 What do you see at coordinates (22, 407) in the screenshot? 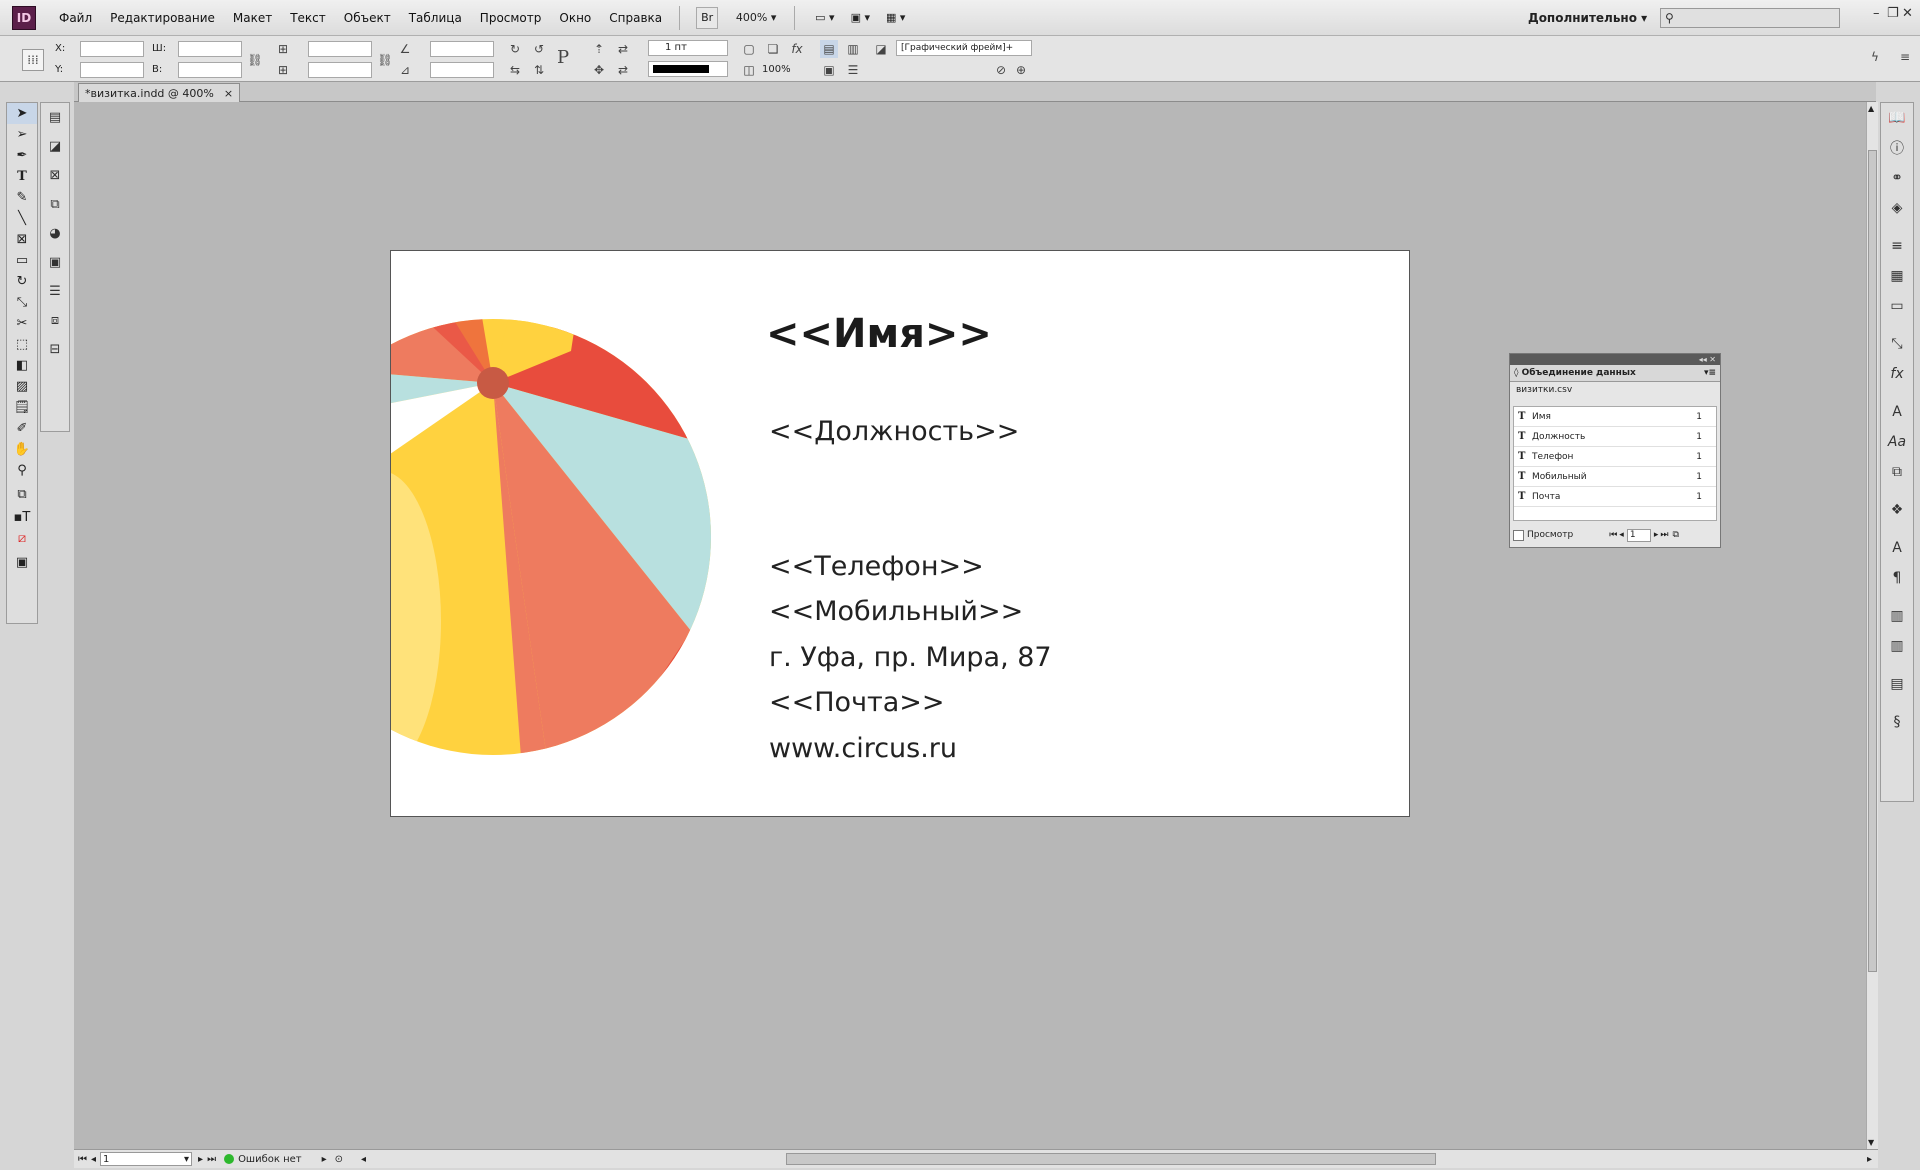
I see `note-tool-icon: 🗒` at bounding box center [22, 407].